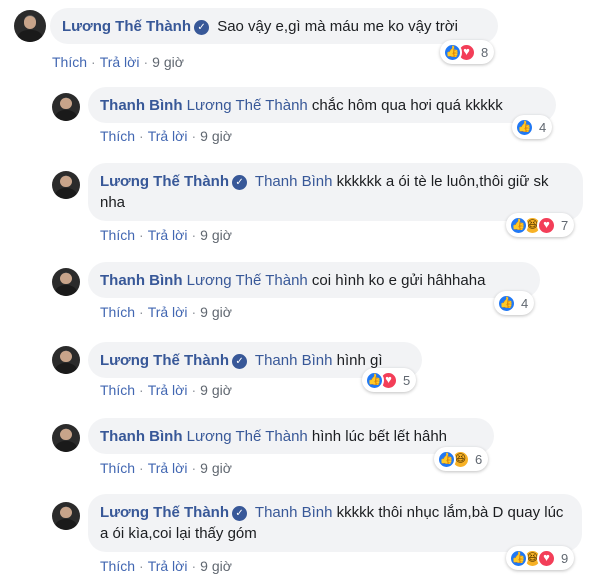 Image resolution: width=600 pixels, height=585 pixels. Describe the element at coordinates (467, 52) in the screenshot. I see `reaction-summary: 👍 ♥ 8` at that location.